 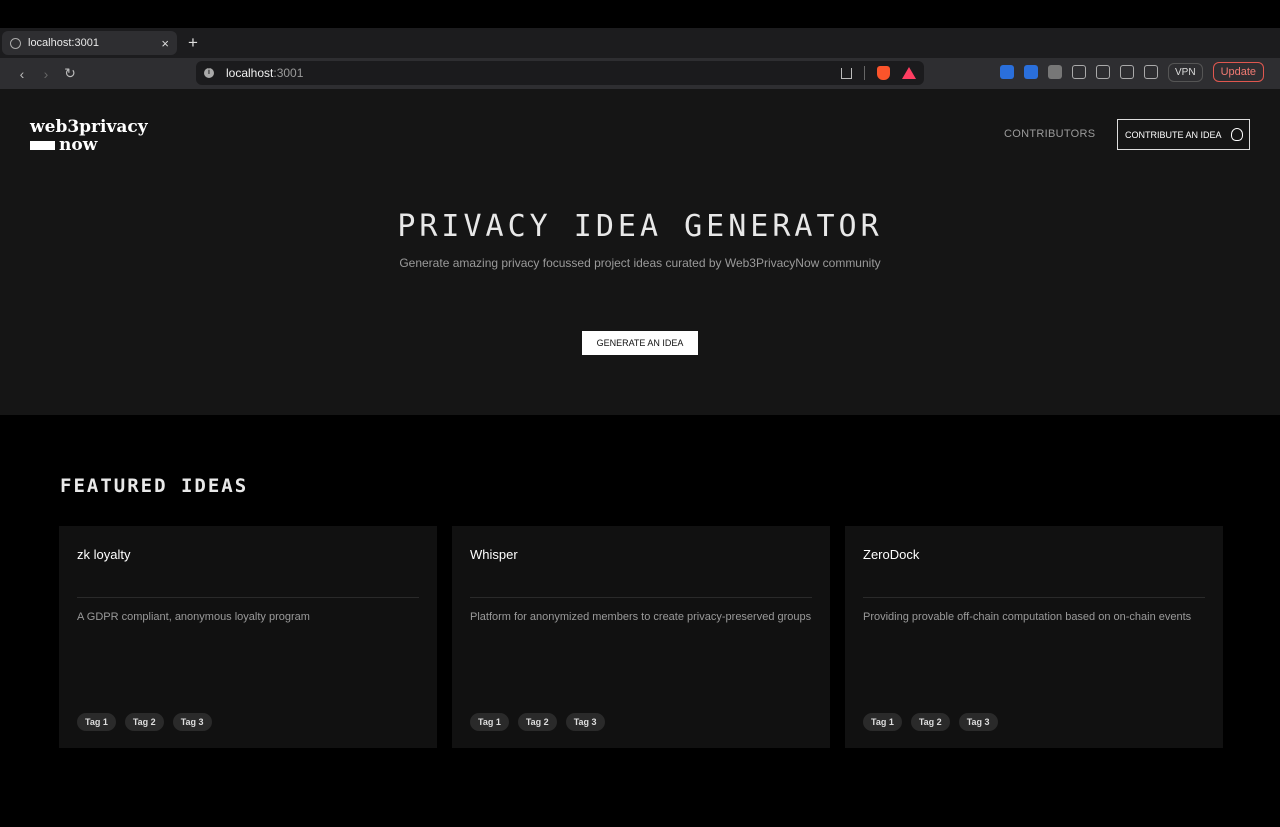 I want to click on section-title: FEATURED IDEAS, so click(x=154, y=486).